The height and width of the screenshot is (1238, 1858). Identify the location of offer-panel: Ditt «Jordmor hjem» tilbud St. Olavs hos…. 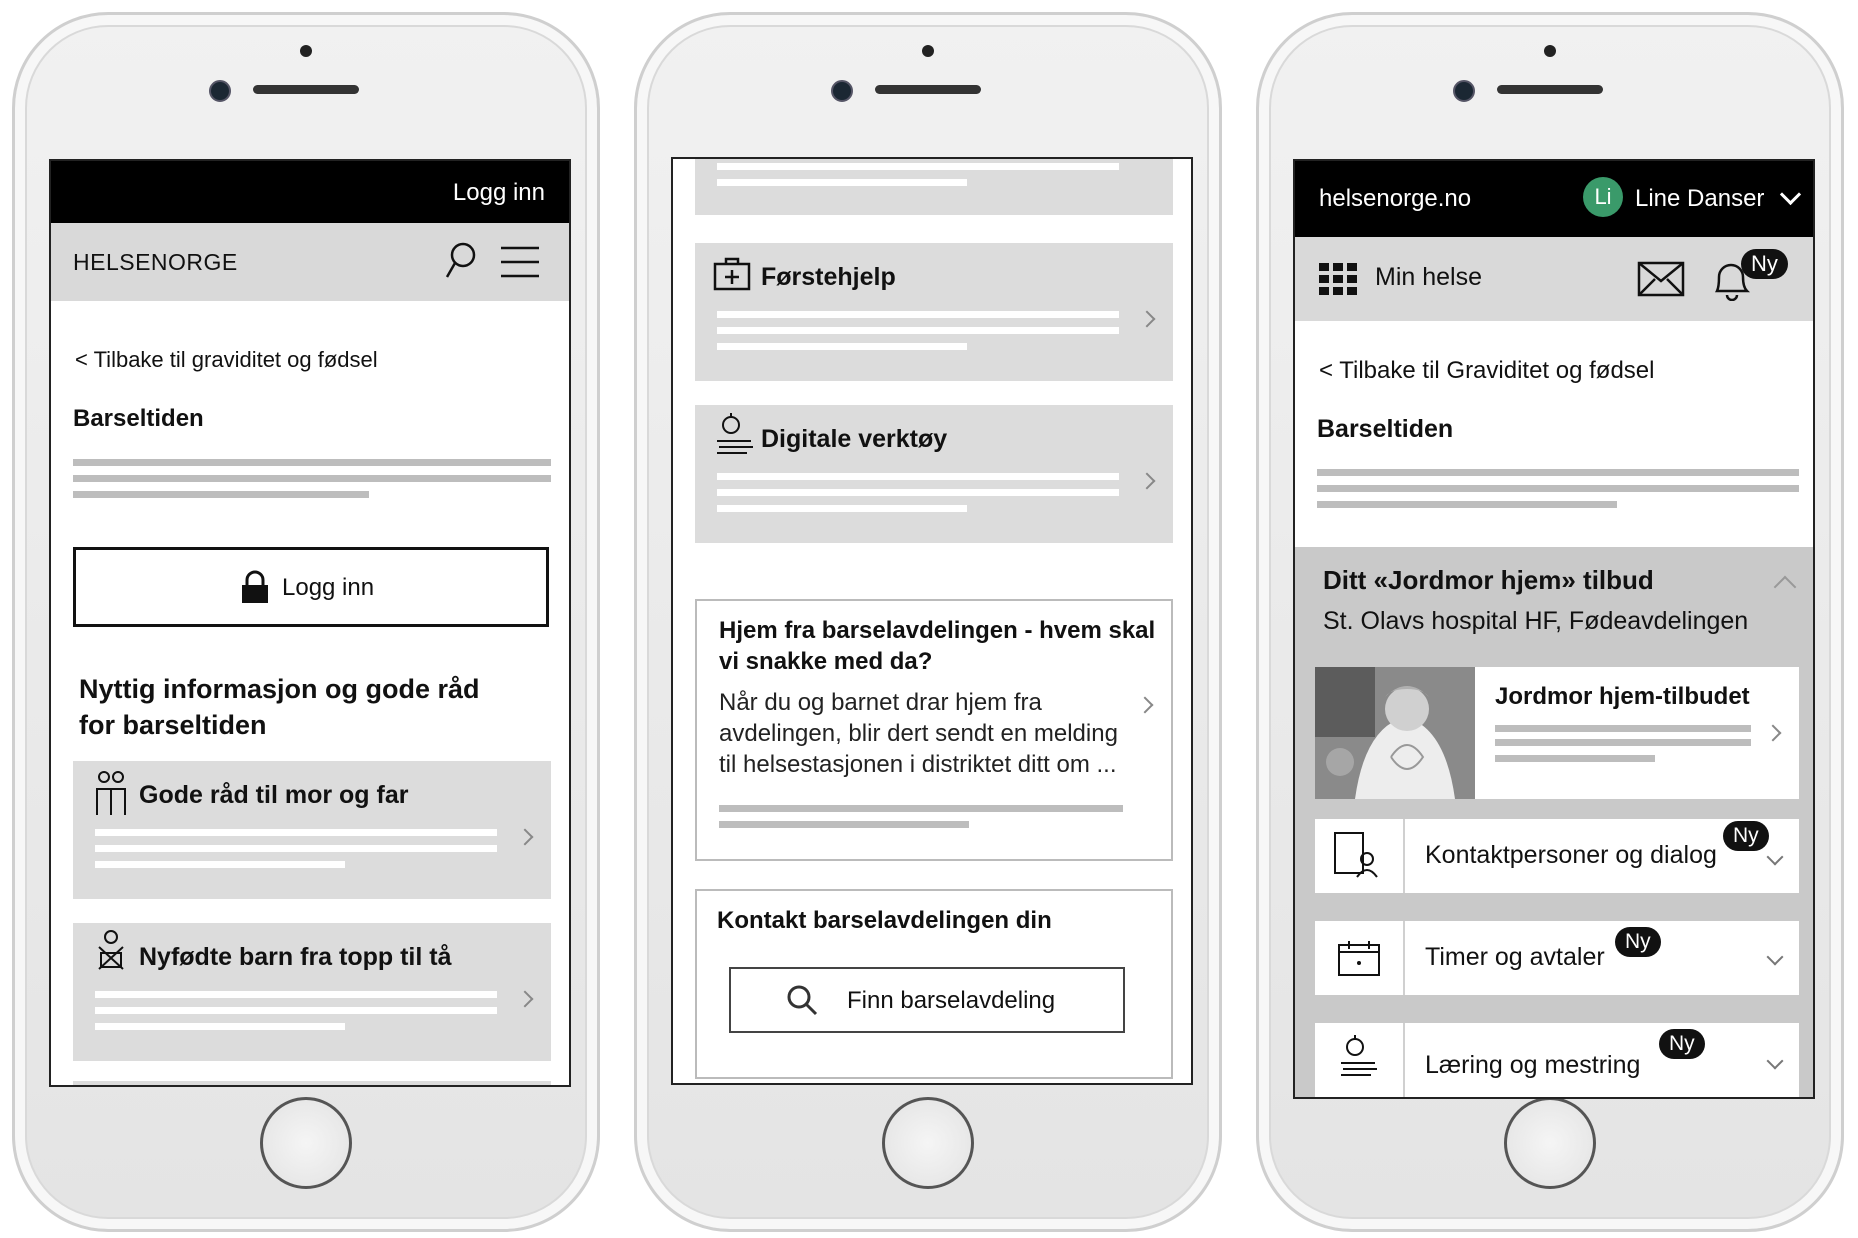
(1554, 822).